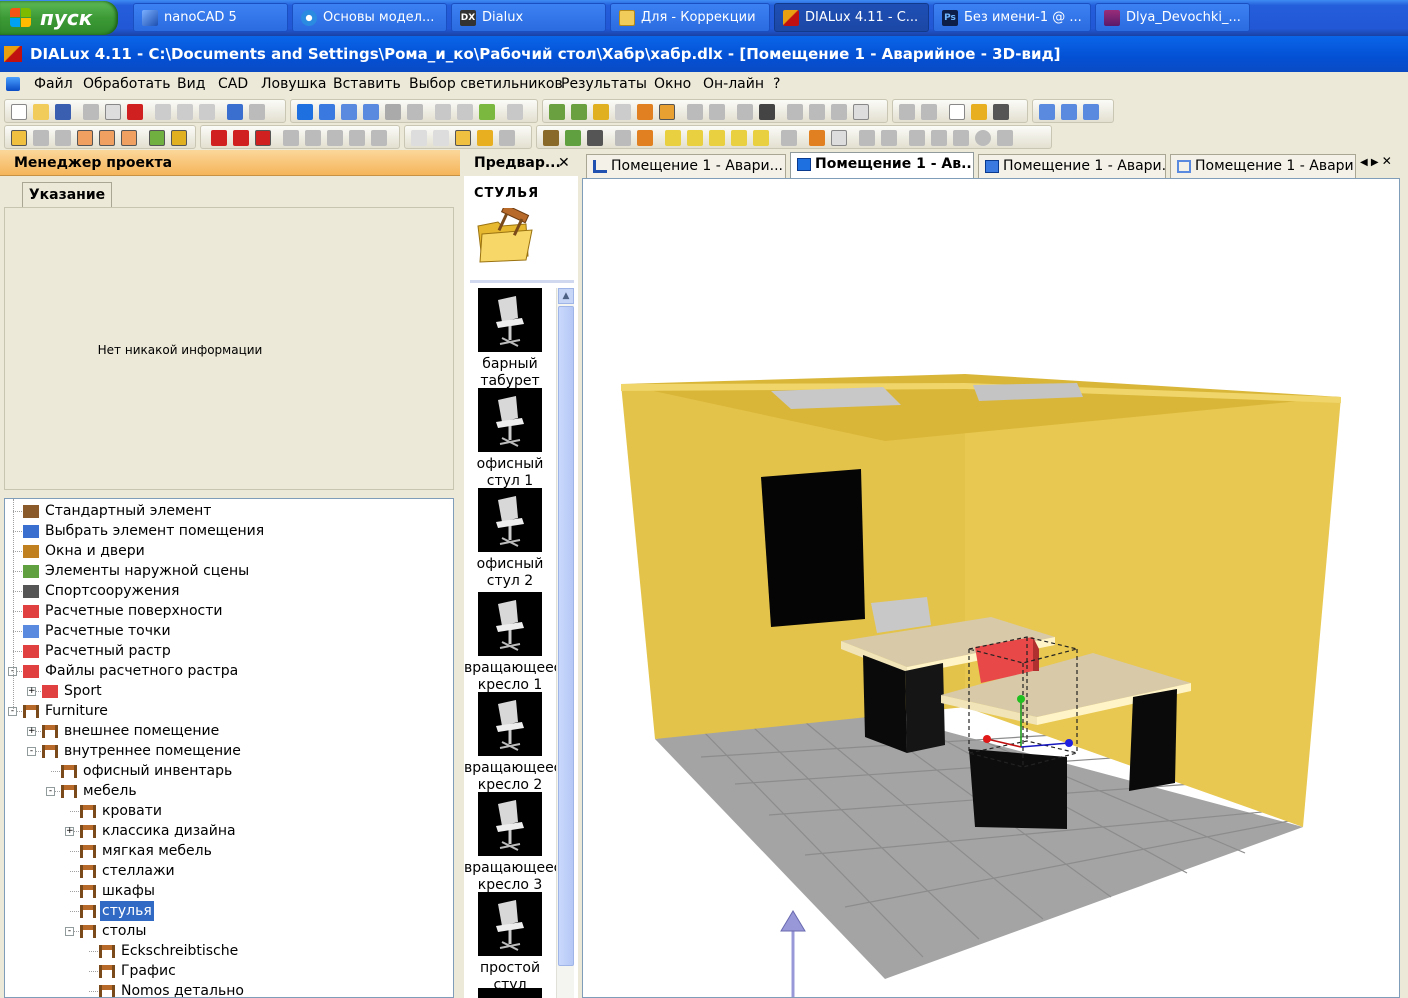  Describe the element at coordinates (957, 112) in the screenshot. I see `document-icon` at that location.